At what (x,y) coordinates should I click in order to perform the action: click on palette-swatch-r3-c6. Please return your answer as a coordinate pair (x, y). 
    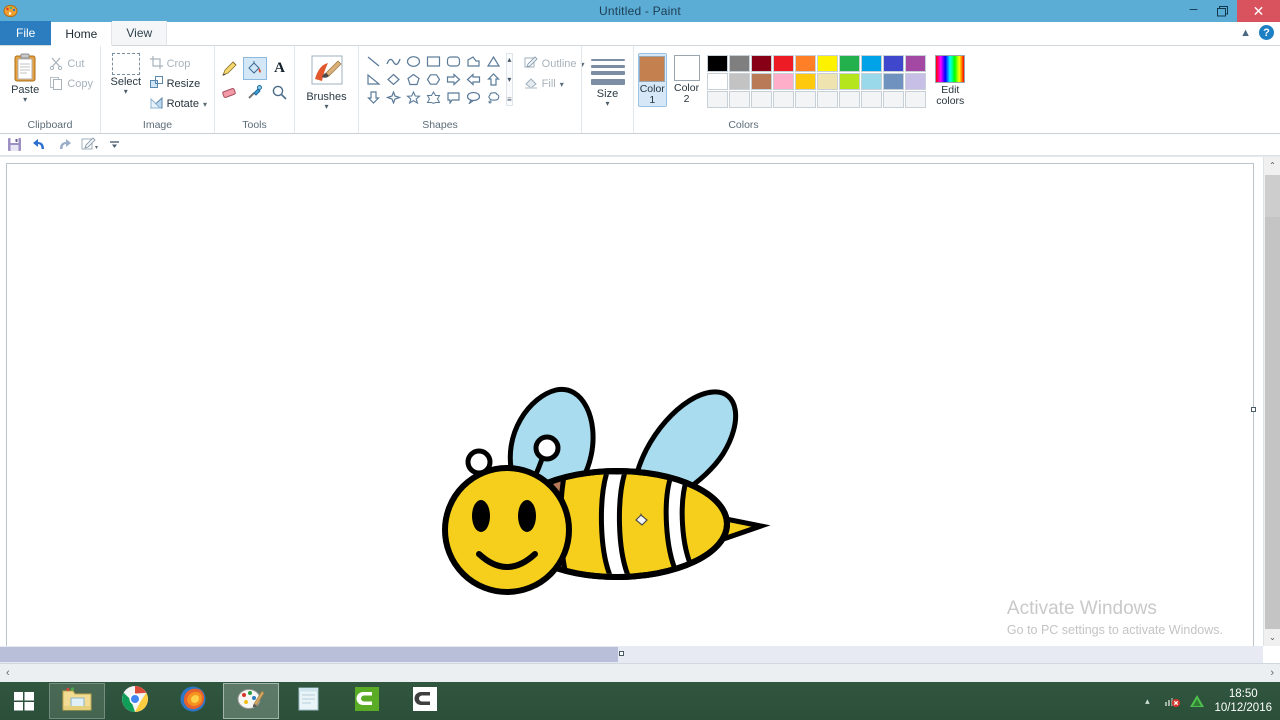
    Looking at the image, I should click on (827, 99).